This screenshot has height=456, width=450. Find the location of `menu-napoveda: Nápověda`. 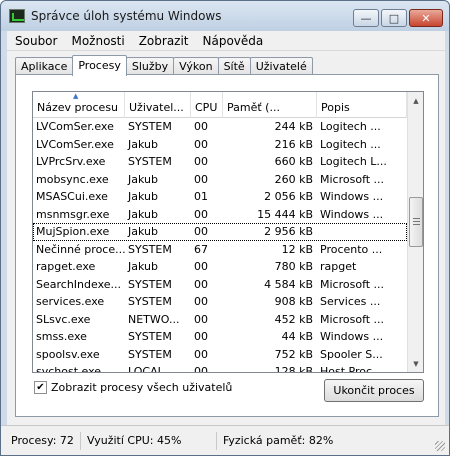

menu-napoveda: Nápověda is located at coordinates (233, 41).